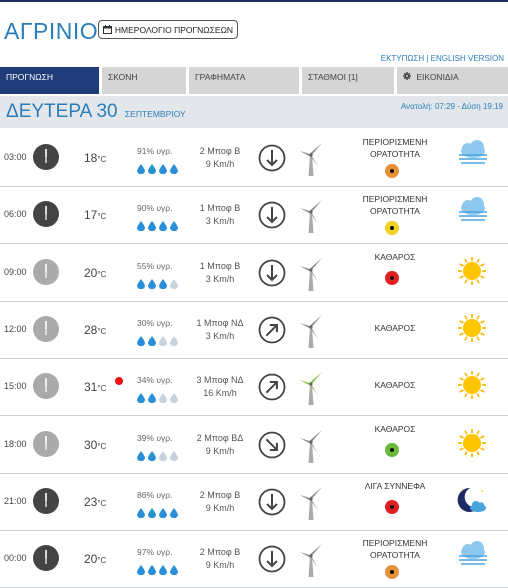 Image resolution: width=508 pixels, height=588 pixels. I want to click on tab-charts: ΓΡΑΦΗΜΑΤΑ, so click(244, 80).